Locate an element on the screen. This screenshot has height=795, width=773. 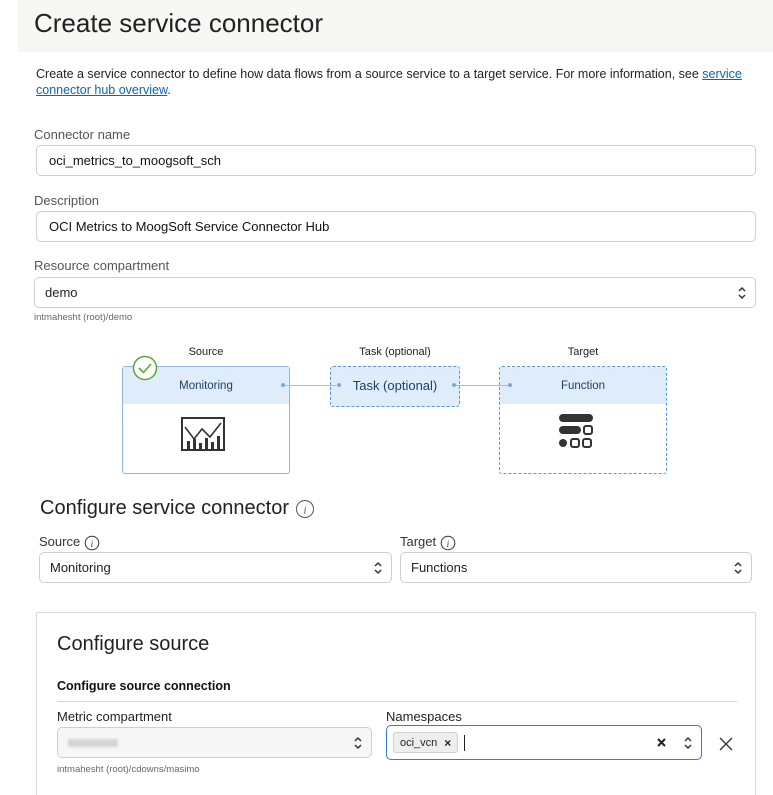
diagram-task-name: Task (optional) is located at coordinates (395, 385).